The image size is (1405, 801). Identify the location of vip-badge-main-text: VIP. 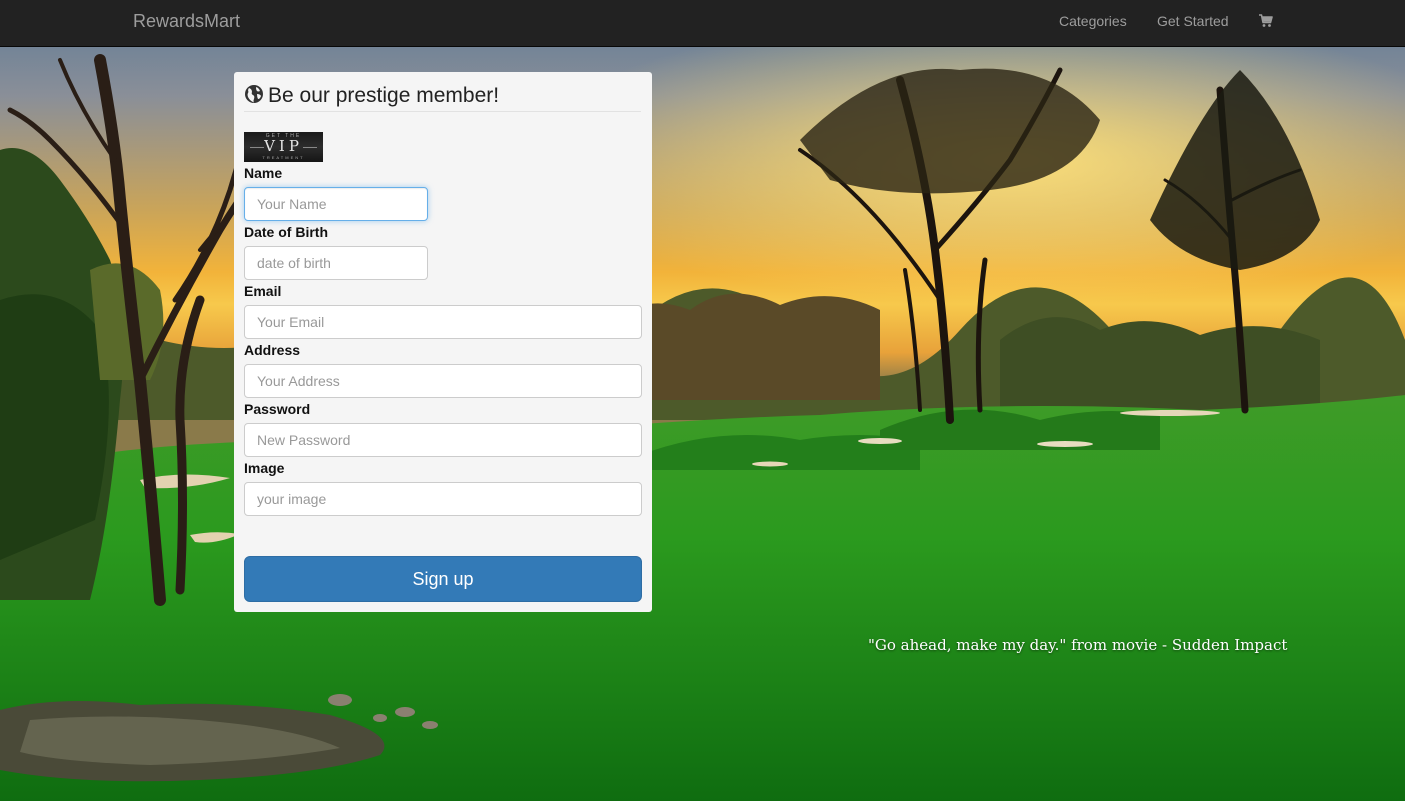
(283, 146).